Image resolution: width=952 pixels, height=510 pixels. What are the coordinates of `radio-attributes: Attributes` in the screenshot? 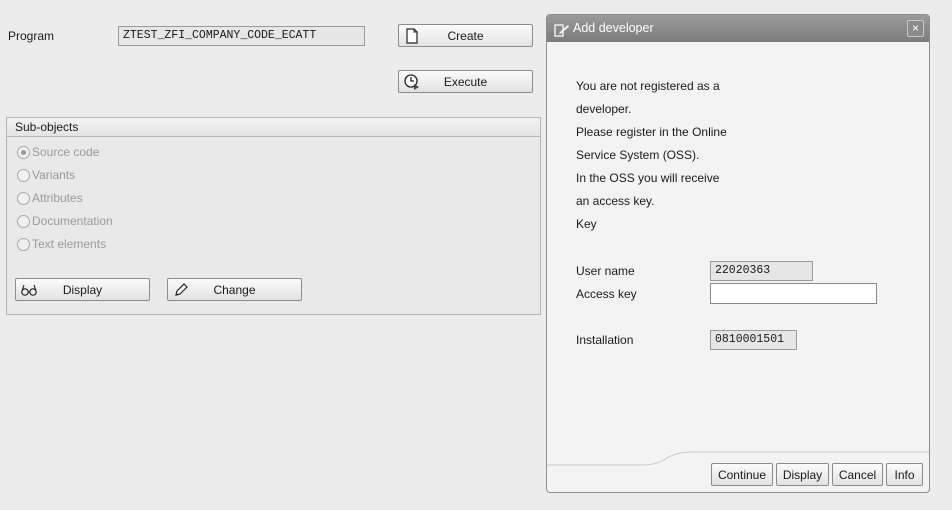 It's located at (65, 198).